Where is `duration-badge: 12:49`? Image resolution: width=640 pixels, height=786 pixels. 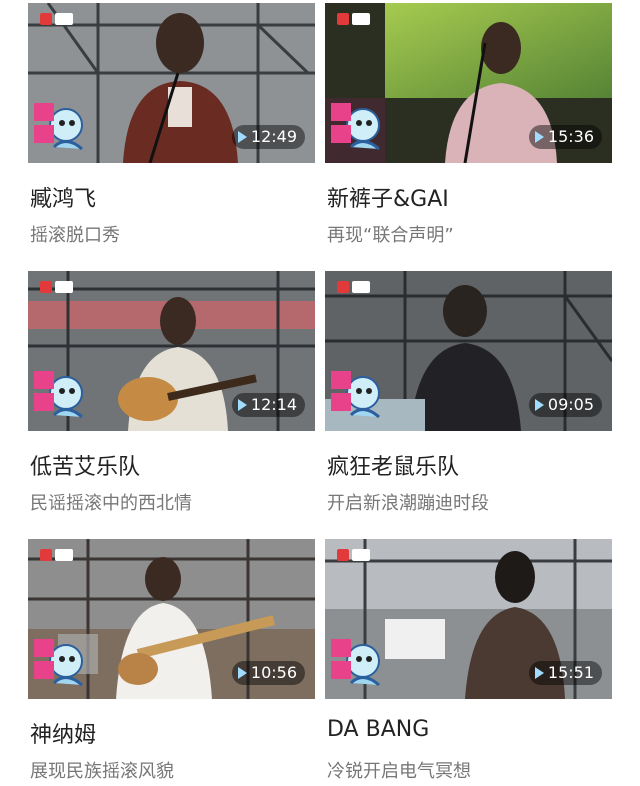
duration-badge: 12:49 is located at coordinates (268, 137).